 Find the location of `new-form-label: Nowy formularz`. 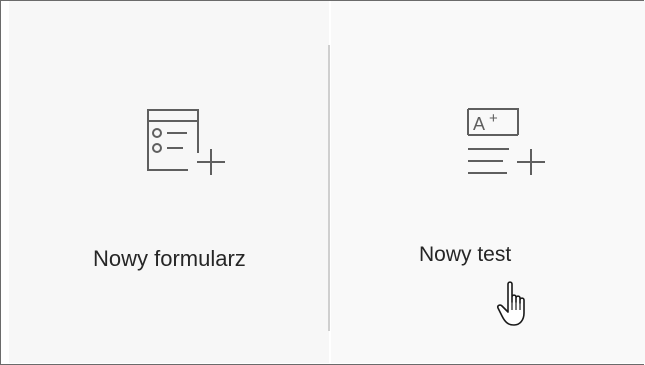

new-form-label: Nowy formularz is located at coordinates (169, 258).